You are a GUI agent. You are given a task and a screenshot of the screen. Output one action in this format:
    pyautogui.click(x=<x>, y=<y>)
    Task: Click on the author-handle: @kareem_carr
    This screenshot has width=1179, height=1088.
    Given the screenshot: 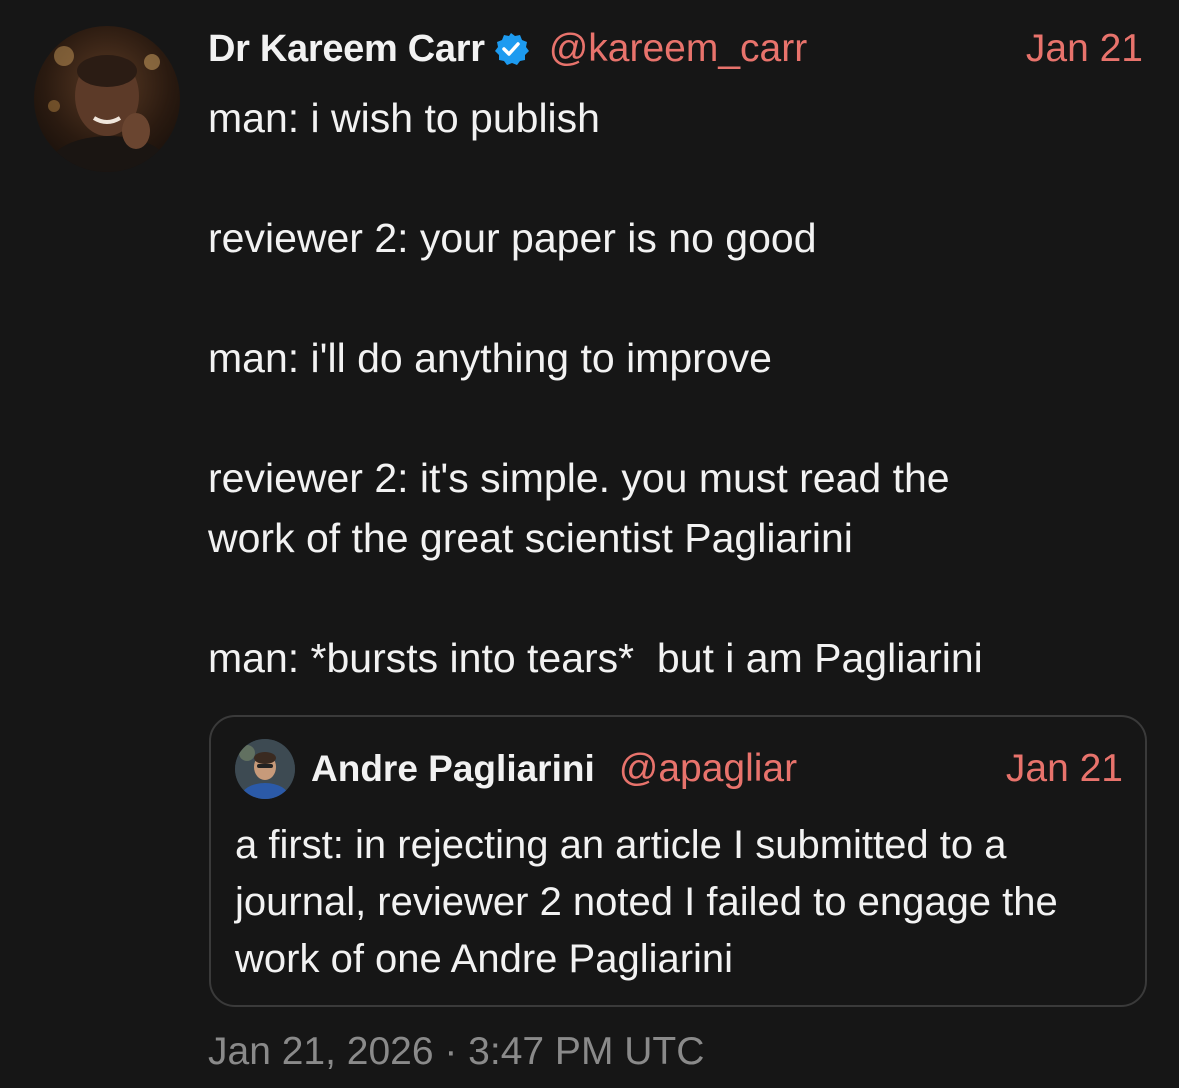 What is the action you would take?
    pyautogui.click(x=678, y=49)
    